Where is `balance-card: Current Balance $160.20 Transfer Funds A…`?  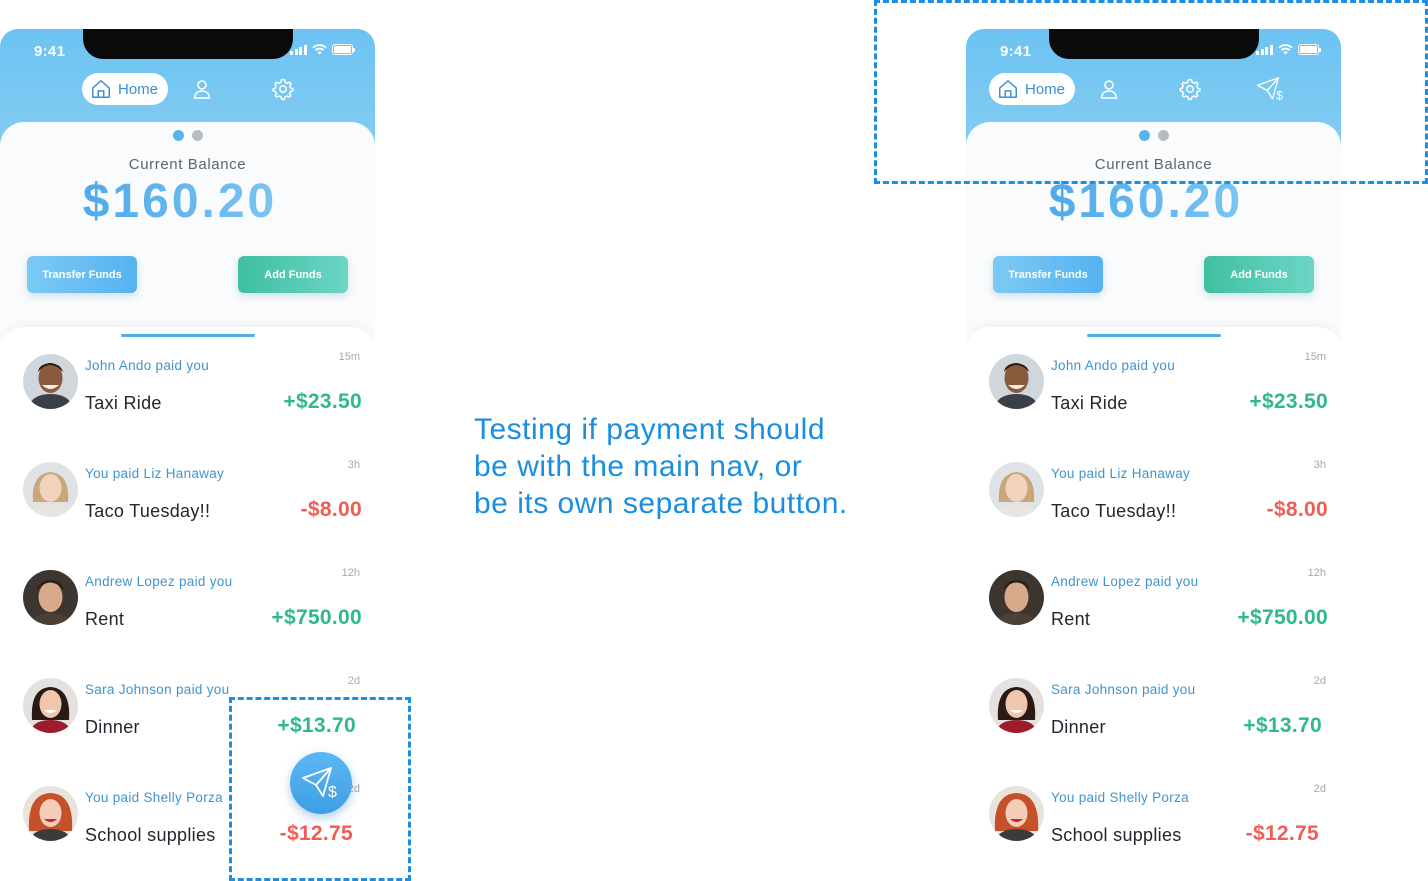
balance-card: Current Balance $160.20 Transfer Funds A… is located at coordinates (187, 229).